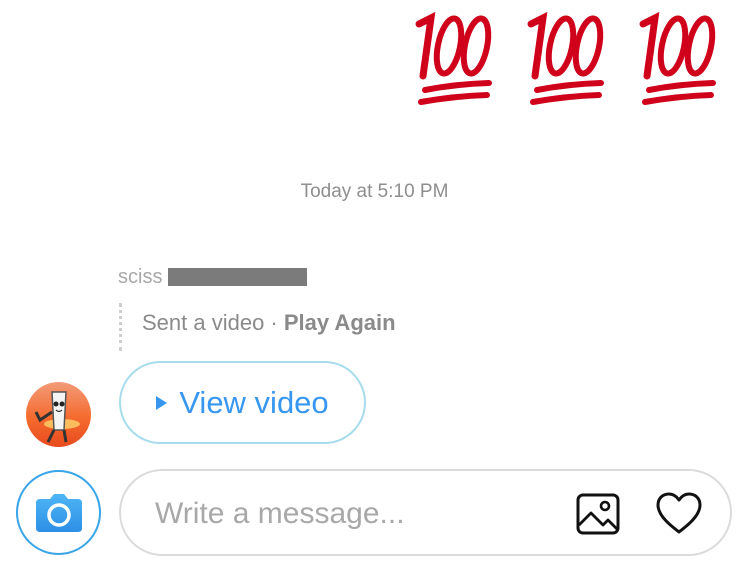  I want to click on sent-video-text: Sent a video, so click(203, 322).